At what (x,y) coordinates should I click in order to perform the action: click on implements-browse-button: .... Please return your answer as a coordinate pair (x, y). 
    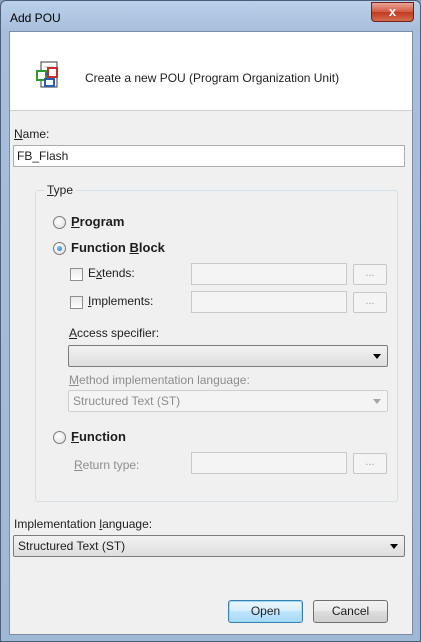
    Looking at the image, I should click on (370, 302).